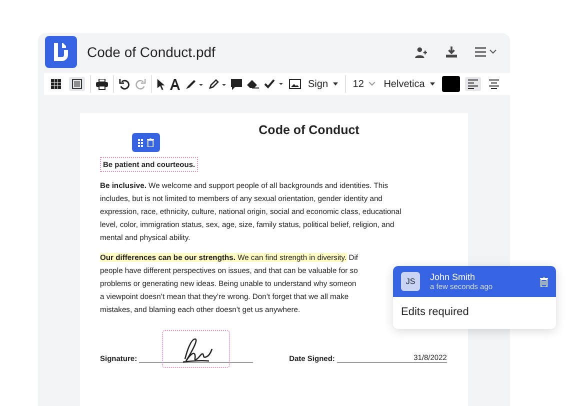  What do you see at coordinates (124, 84) in the screenshot?
I see `undo-icon` at bounding box center [124, 84].